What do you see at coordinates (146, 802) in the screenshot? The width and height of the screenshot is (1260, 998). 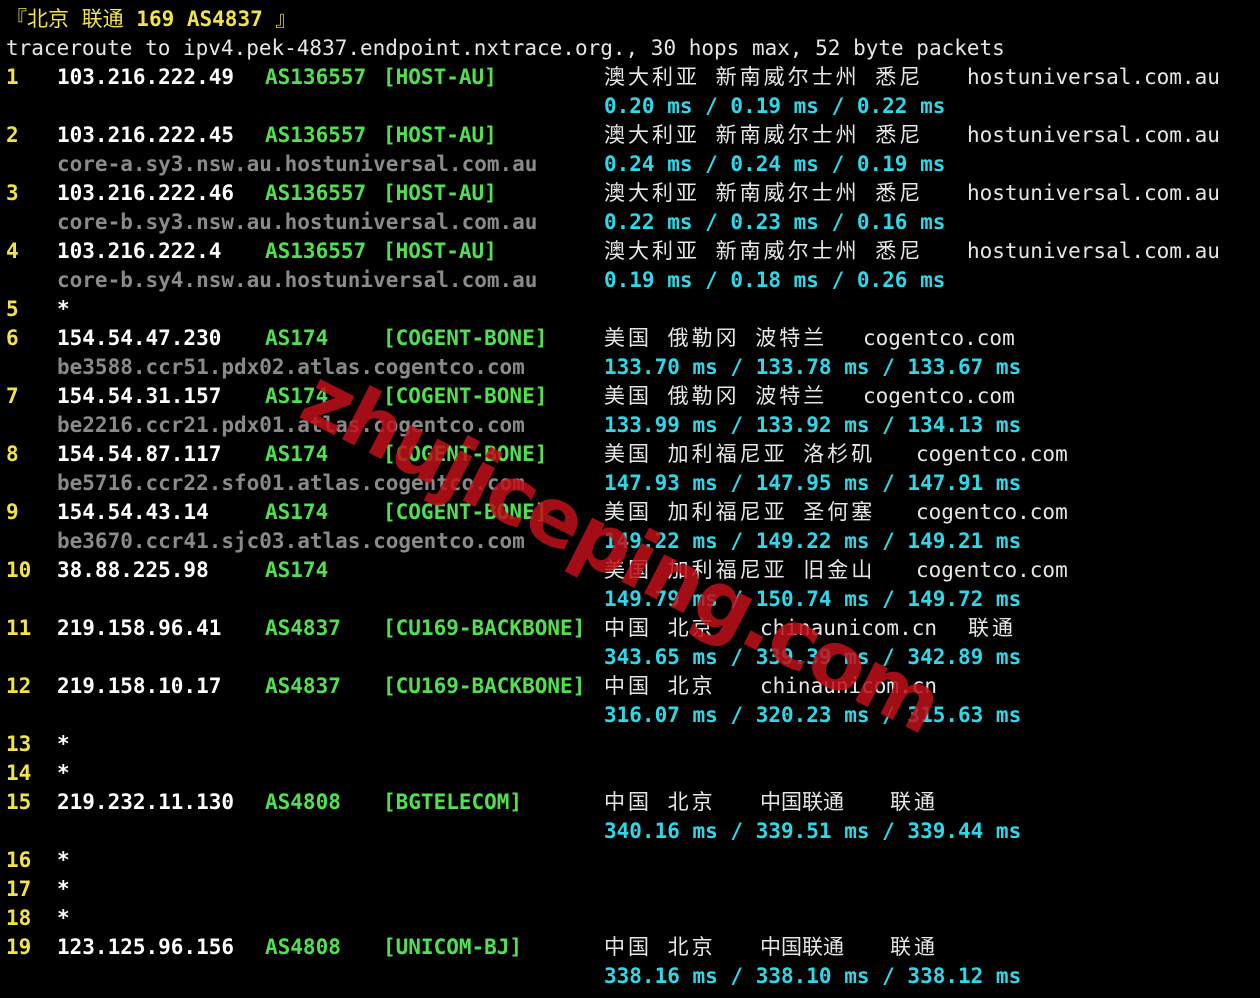 I see `hop-ip: 219.232.11.130` at bounding box center [146, 802].